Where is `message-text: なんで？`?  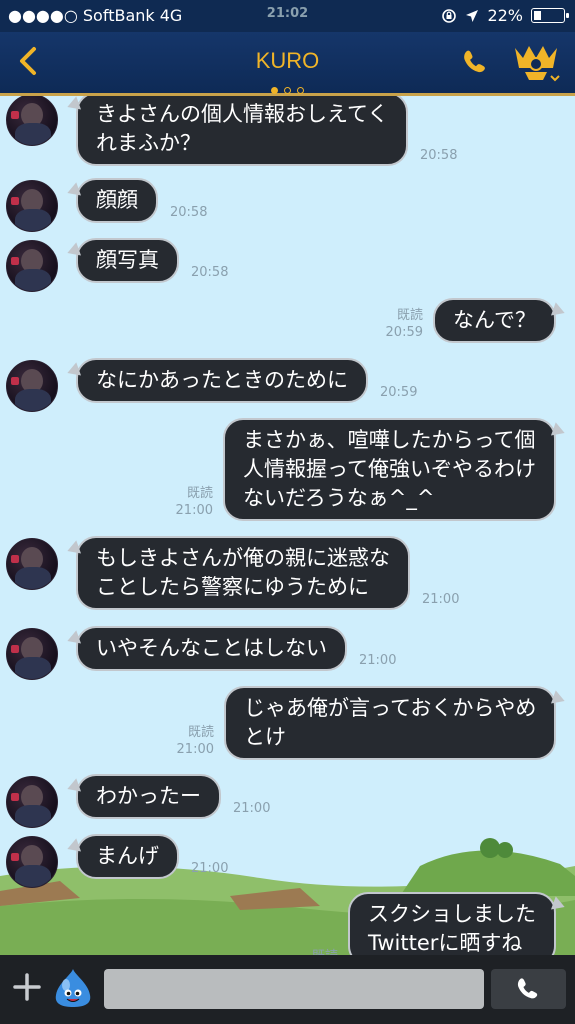
message-text: なんで？ is located at coordinates (494, 320).